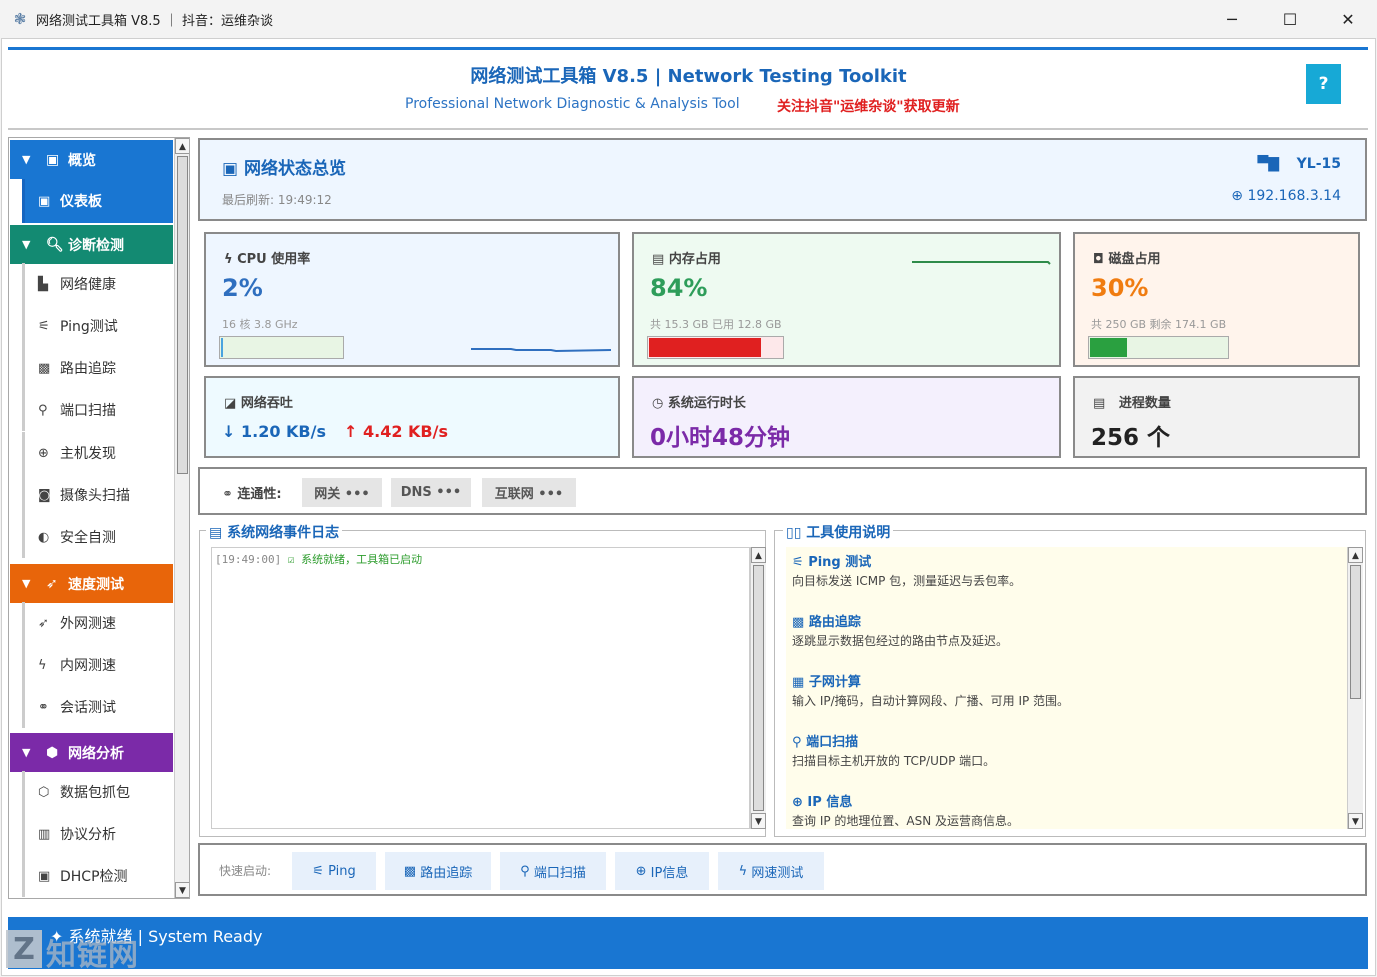 The height and width of the screenshot is (977, 1377). What do you see at coordinates (894, 761) in the screenshot?
I see `guide-item-desc: 扫描目标主机开放的 TCP/UDP 端口。` at bounding box center [894, 761].